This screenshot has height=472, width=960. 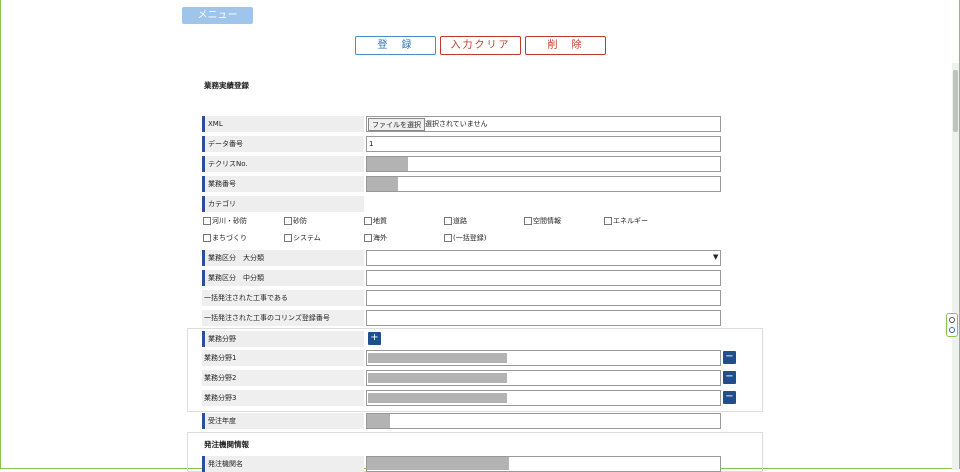 What do you see at coordinates (283, 278) in the screenshot?
I see `middle-class-label: 業務区分 中分類` at bounding box center [283, 278].